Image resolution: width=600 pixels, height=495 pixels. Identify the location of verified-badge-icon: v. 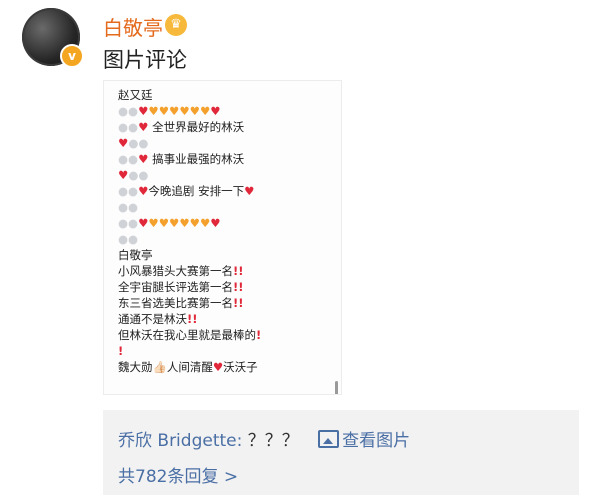
(72, 56).